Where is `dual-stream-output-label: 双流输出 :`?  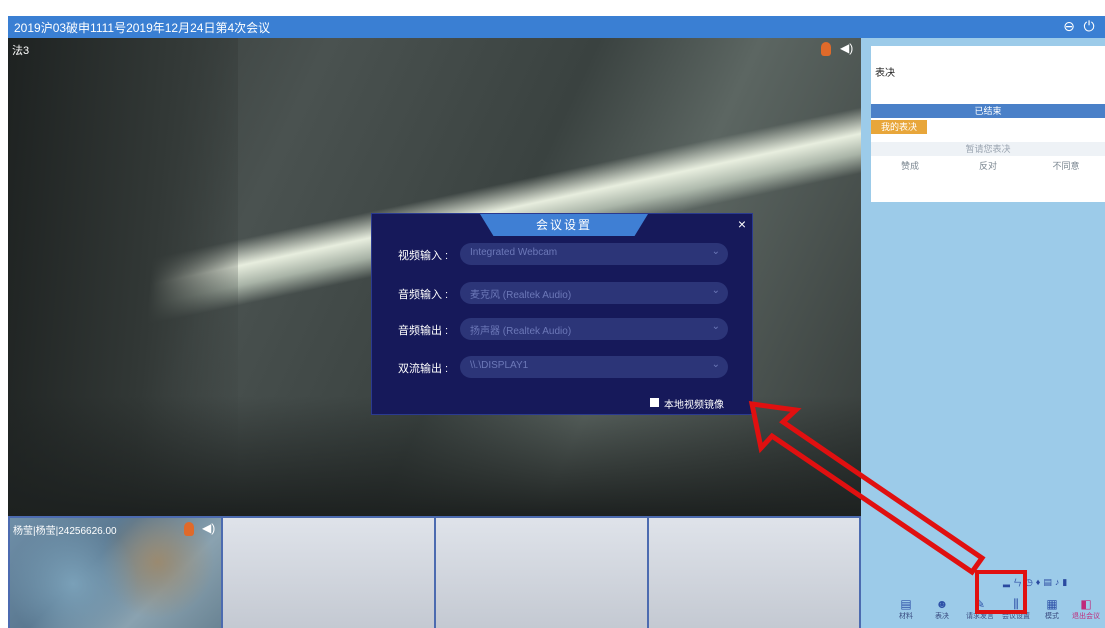 dual-stream-output-label: 双流输出 : is located at coordinates (423, 369).